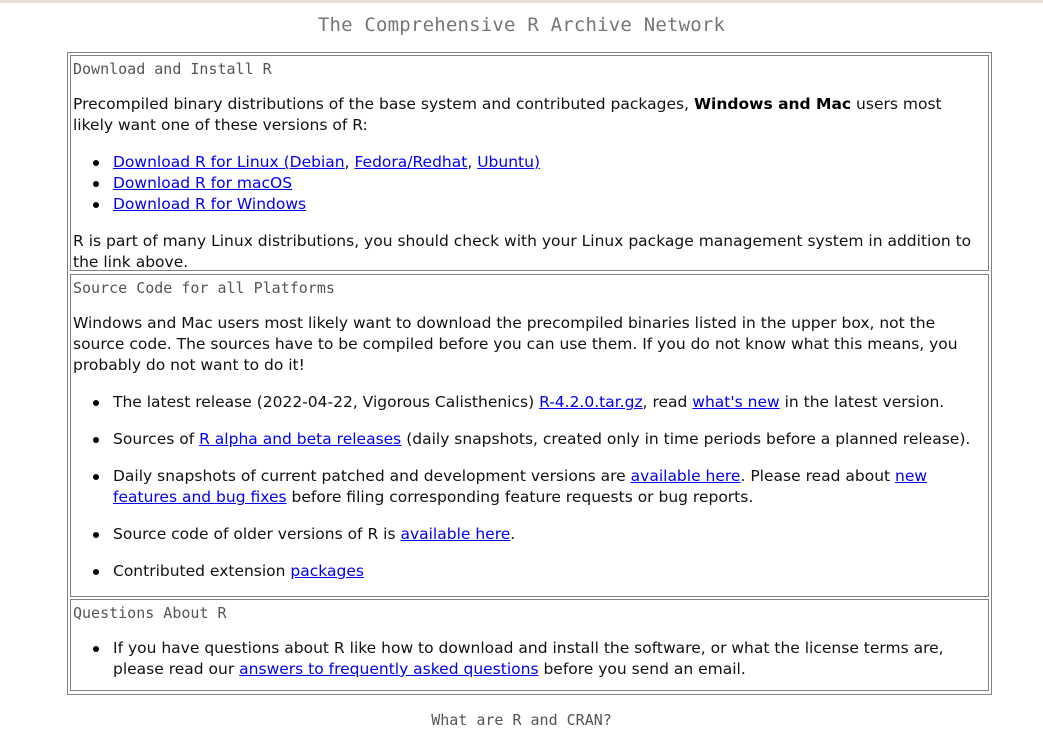 This screenshot has height=732, width=1043. Describe the element at coordinates (172, 69) in the screenshot. I see `download-section-title: Download and Install R` at that location.